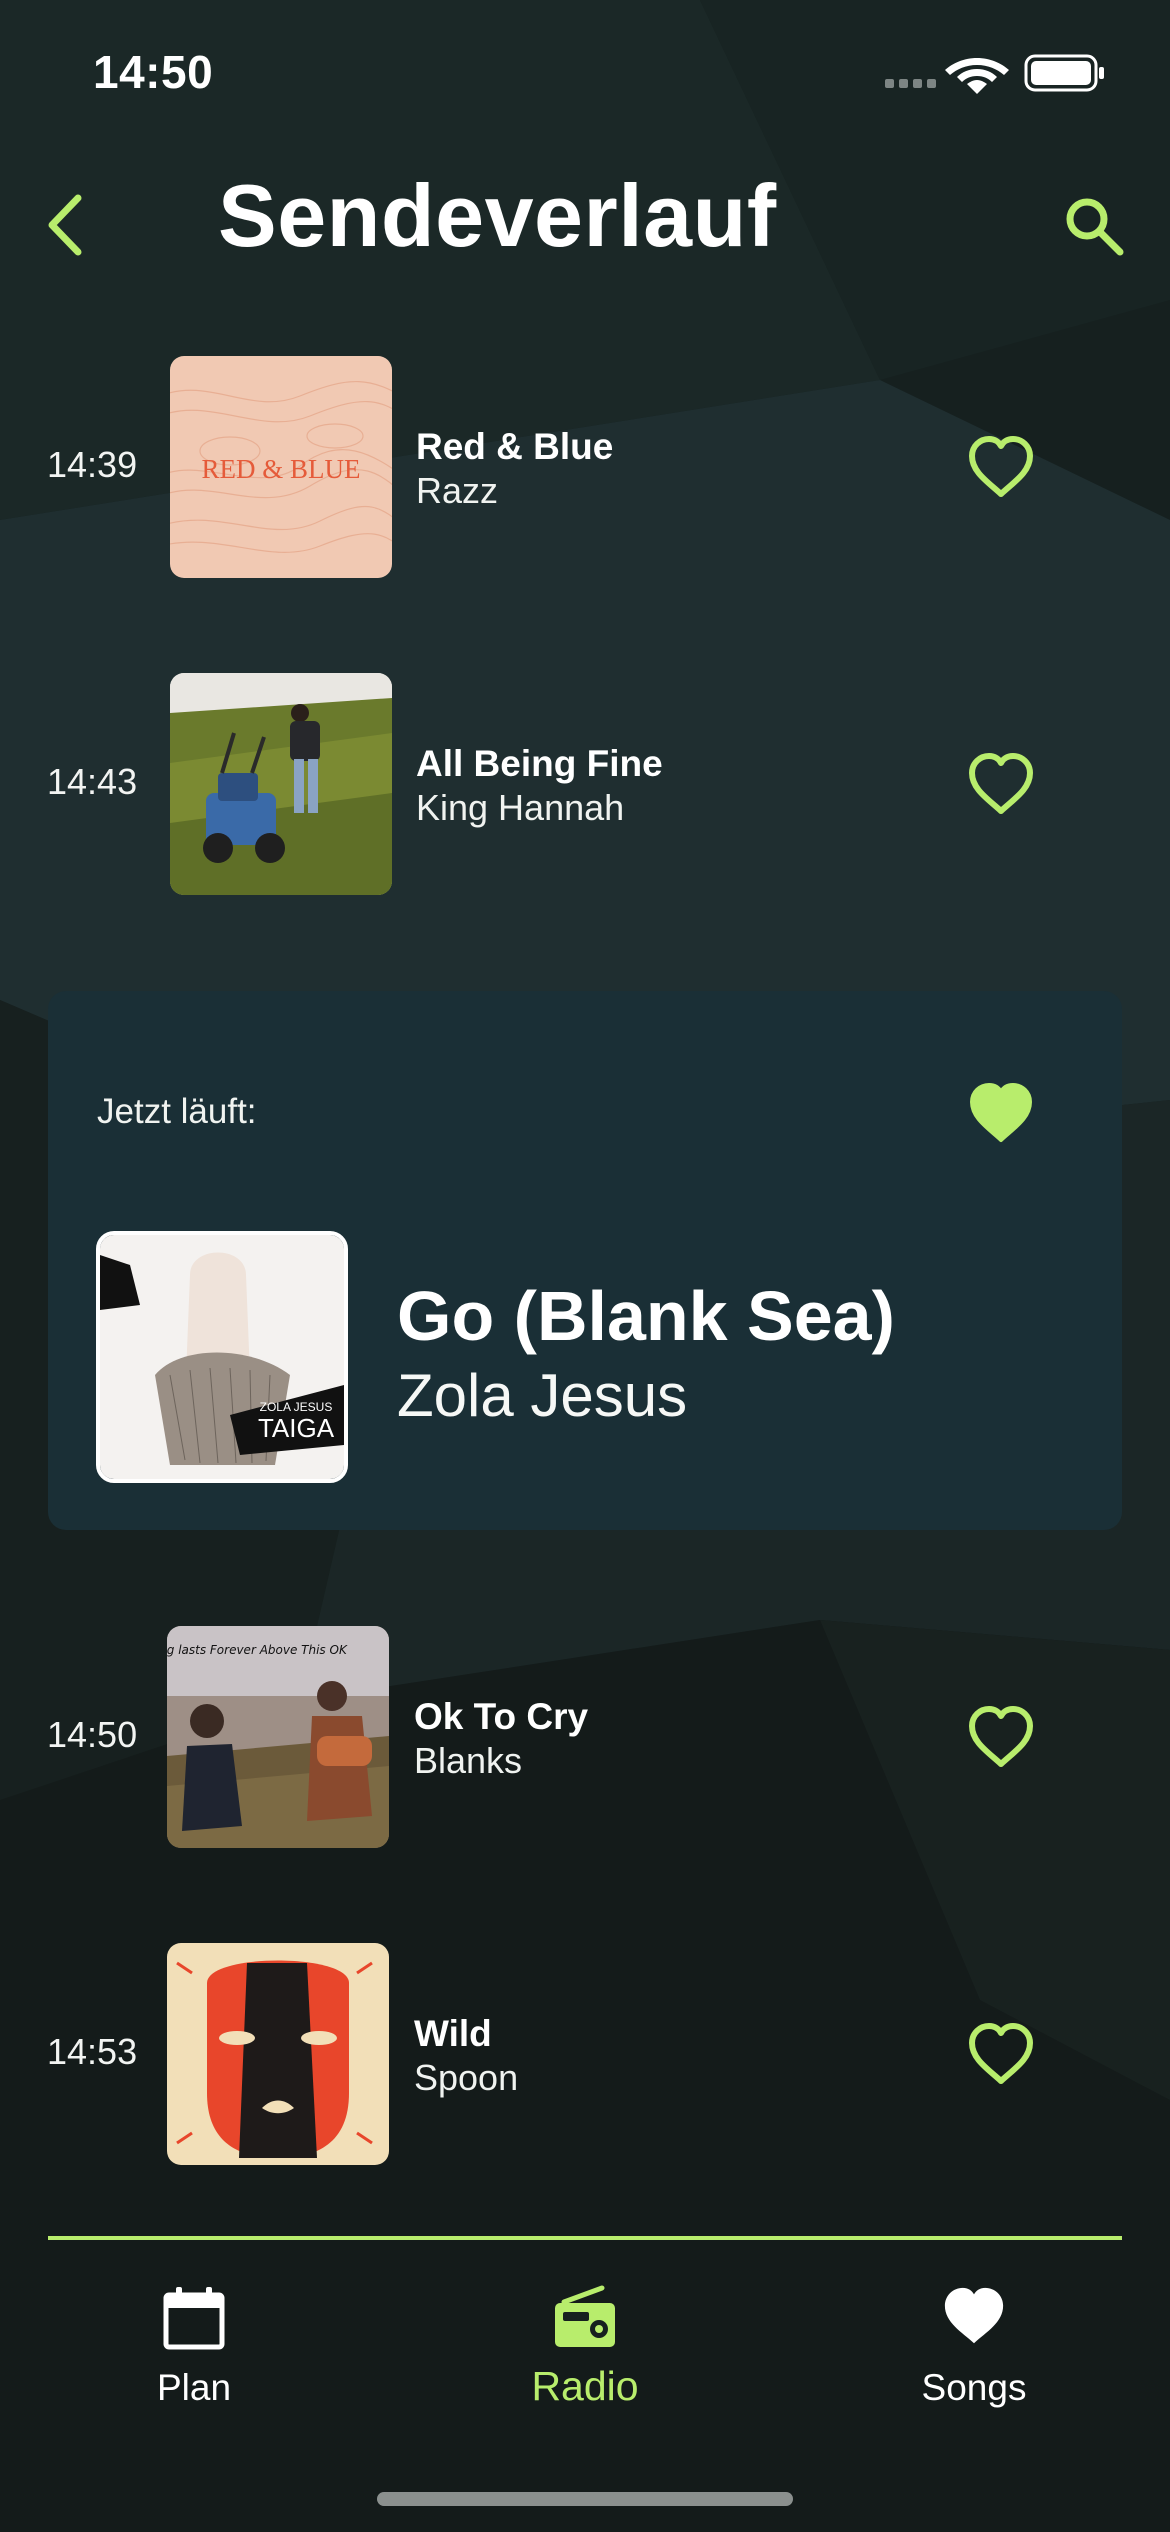 The width and height of the screenshot is (1170, 2532). What do you see at coordinates (278, 1737) in the screenshot?
I see `album-cover: Nothing lasts Forever Above This OK` at bounding box center [278, 1737].